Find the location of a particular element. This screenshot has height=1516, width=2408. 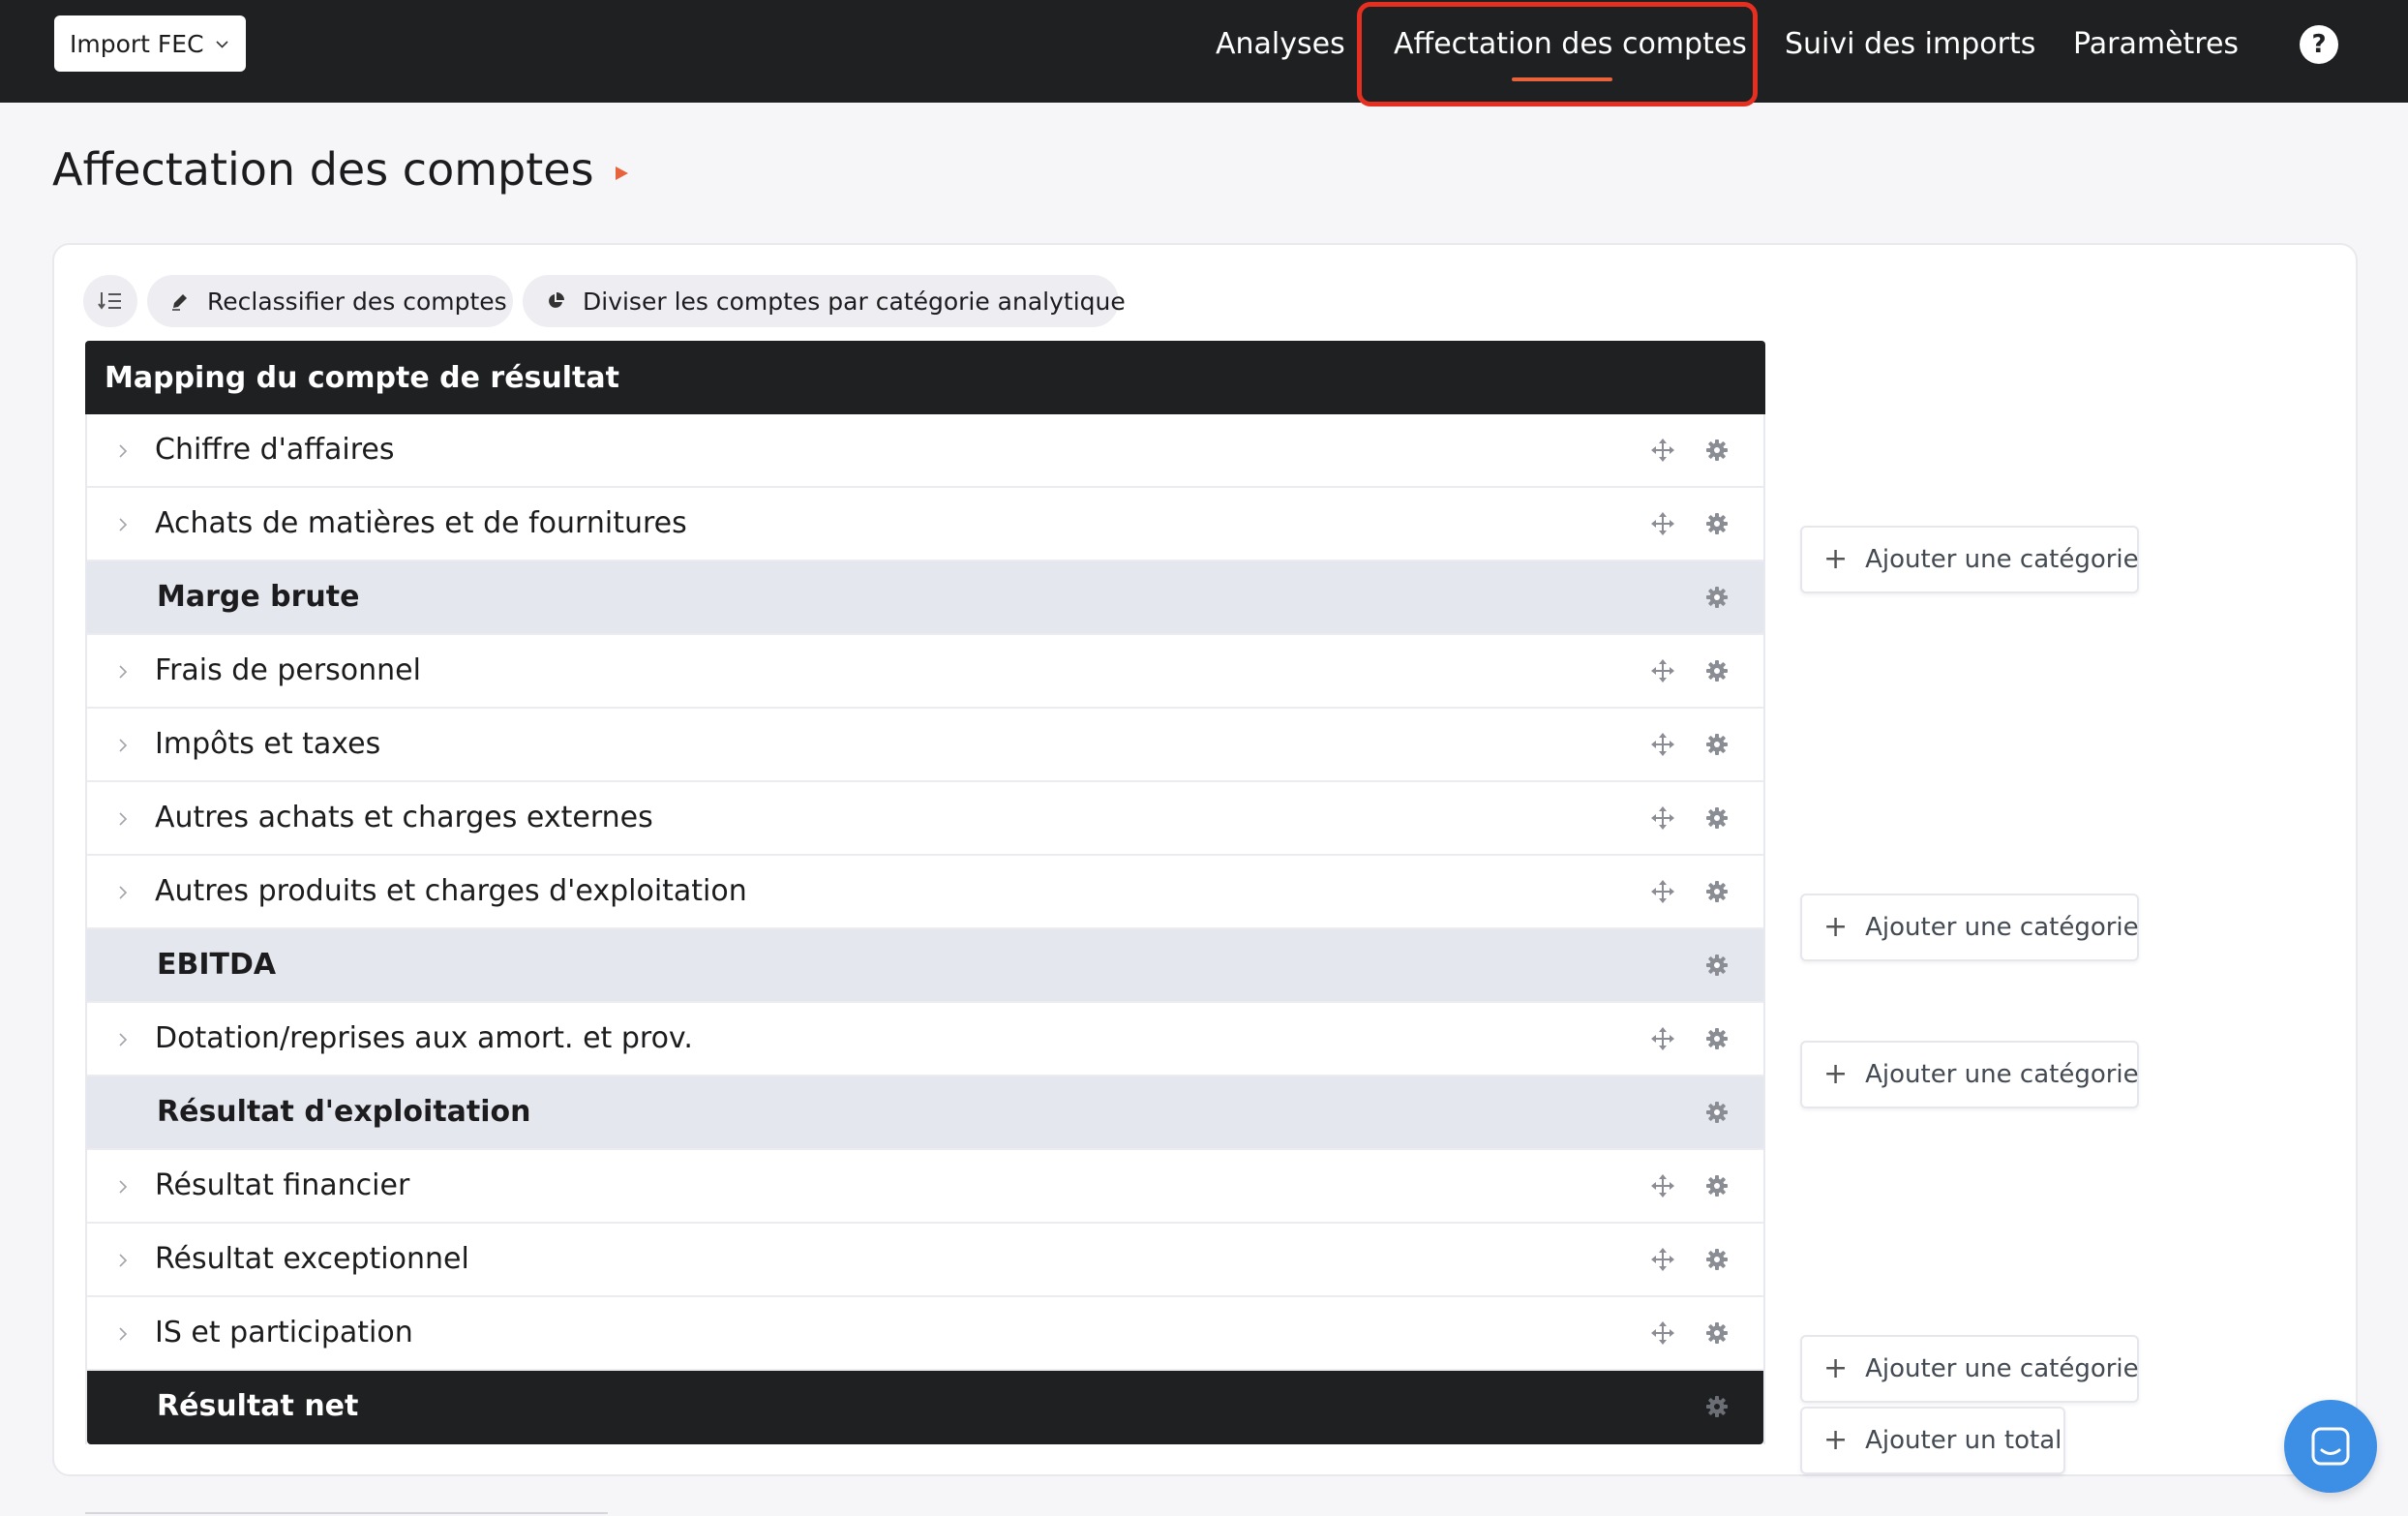

nav-suivi-des-imports: Suivi des imports is located at coordinates (1910, 44).